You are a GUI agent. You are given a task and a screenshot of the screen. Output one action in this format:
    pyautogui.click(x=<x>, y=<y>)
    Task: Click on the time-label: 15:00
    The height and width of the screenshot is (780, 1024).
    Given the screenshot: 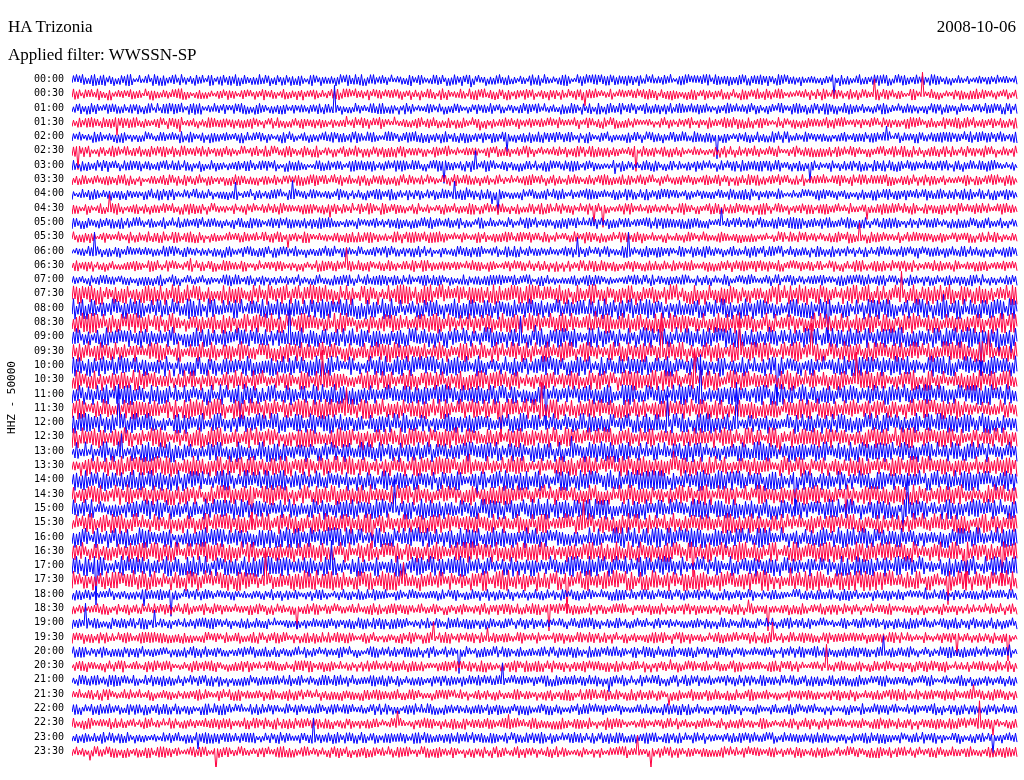 What is the action you would take?
    pyautogui.click(x=48, y=507)
    